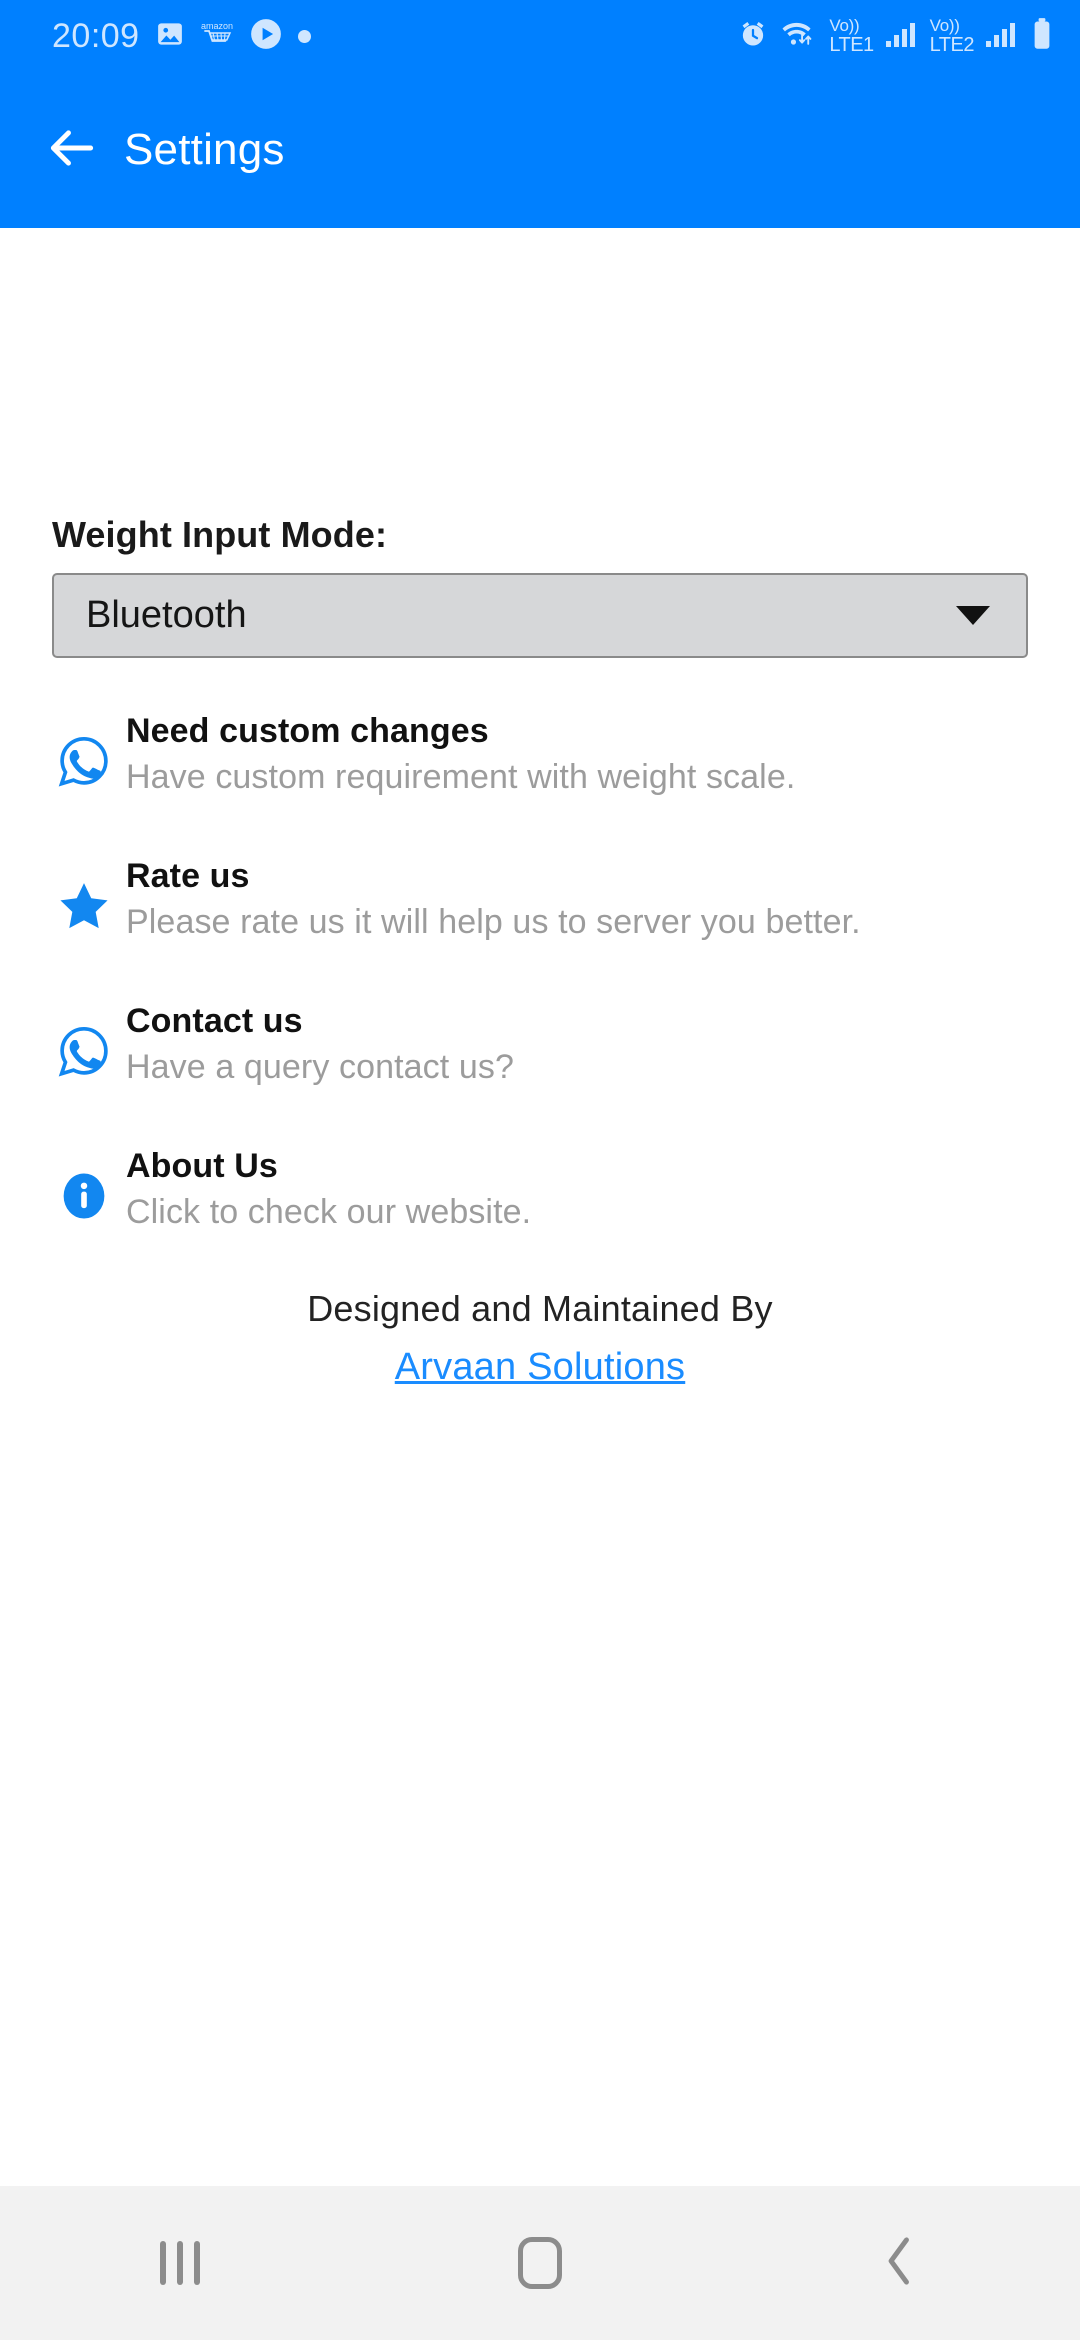 This screenshot has width=1080, height=2340. Describe the element at coordinates (202, 1166) in the screenshot. I see `list-item-title: About Us` at that location.